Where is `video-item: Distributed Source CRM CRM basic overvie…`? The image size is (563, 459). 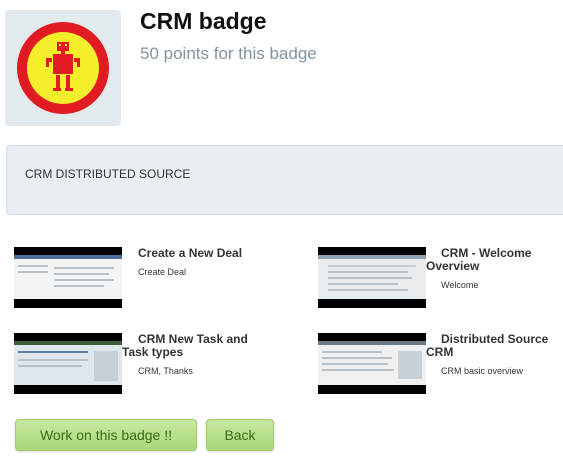
video-item: Distributed Source CRM CRM basic overvie… is located at coordinates (440, 368).